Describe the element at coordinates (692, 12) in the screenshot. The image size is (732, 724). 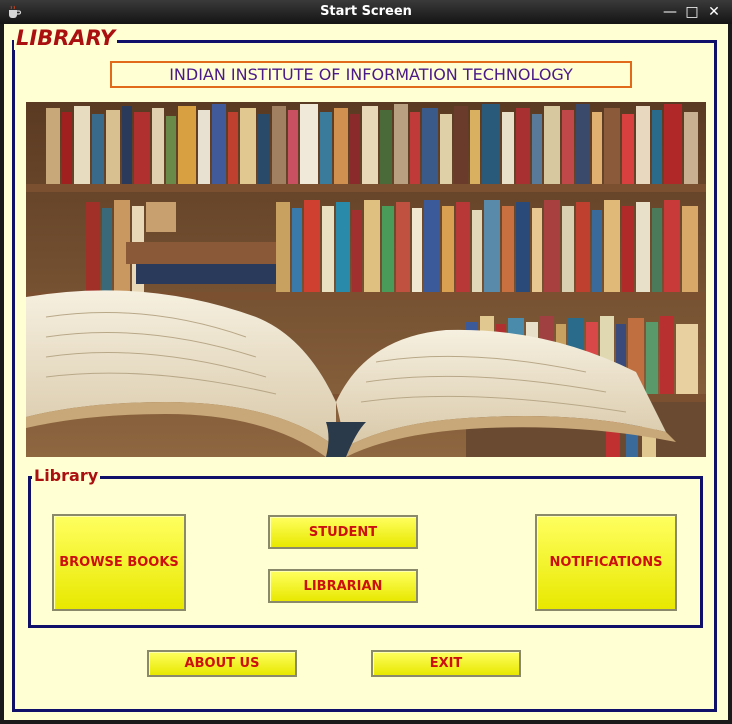
I see `maximize-icon: □` at that location.